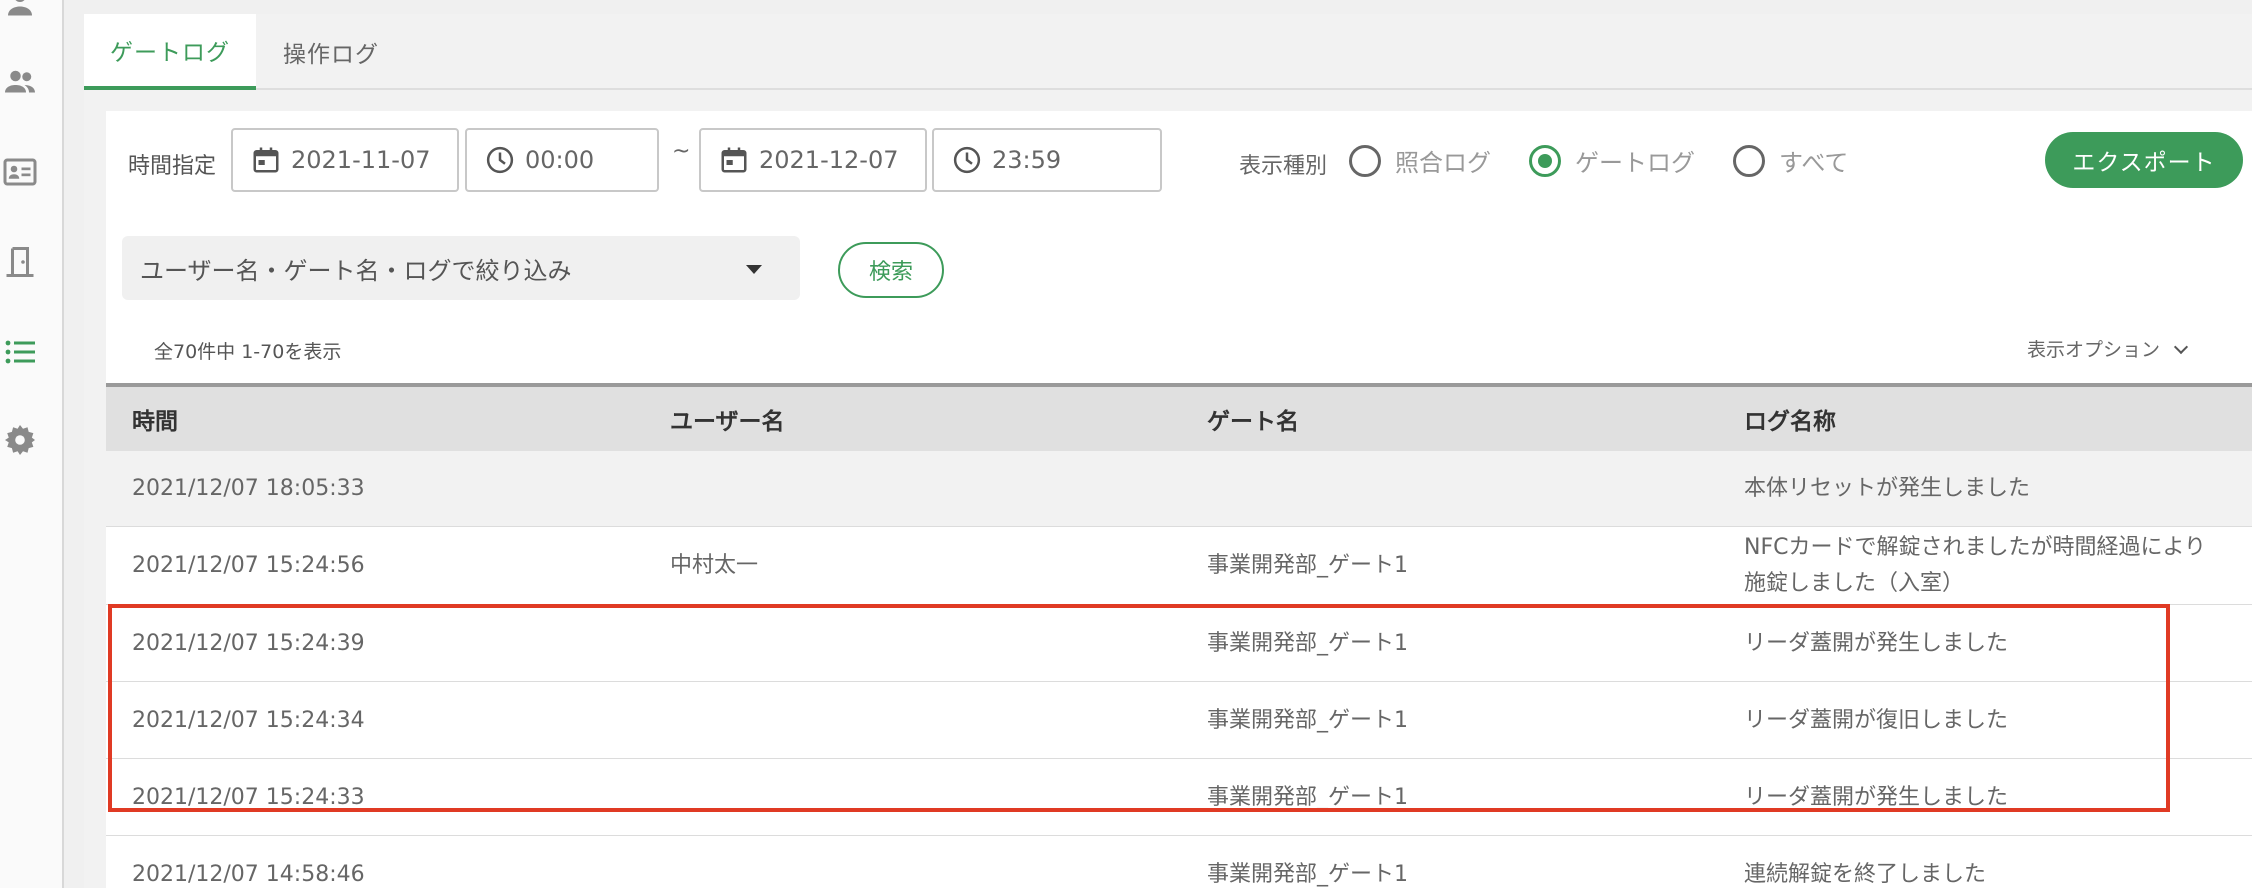 This screenshot has height=888, width=2252. Describe the element at coordinates (754, 269) in the screenshot. I see `caret-down-icon` at that location.